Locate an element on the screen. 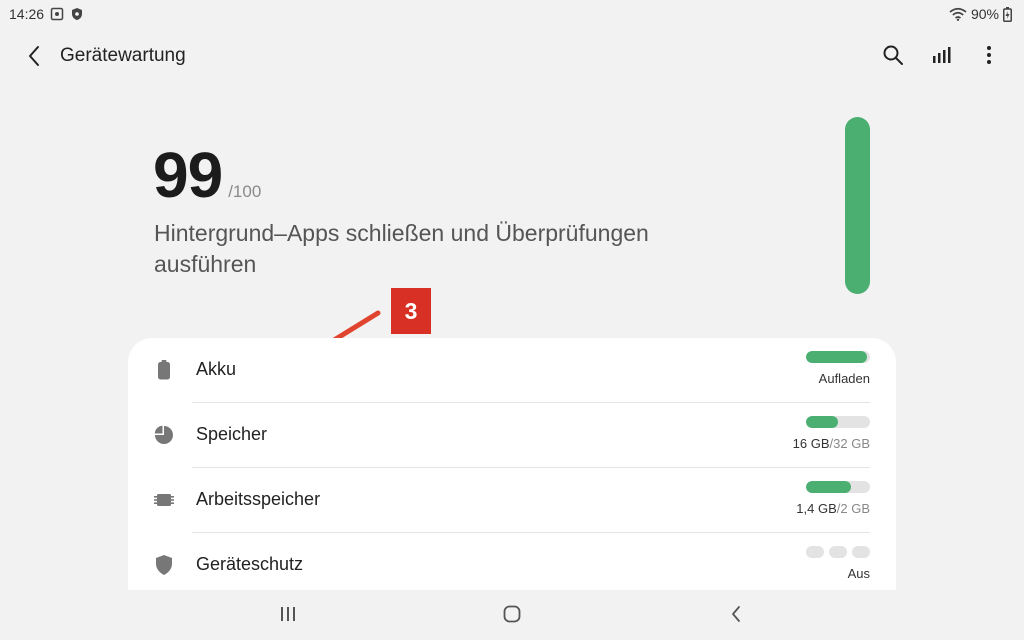 This screenshot has height=640, width=1024. recents-icon is located at coordinates (288, 614).